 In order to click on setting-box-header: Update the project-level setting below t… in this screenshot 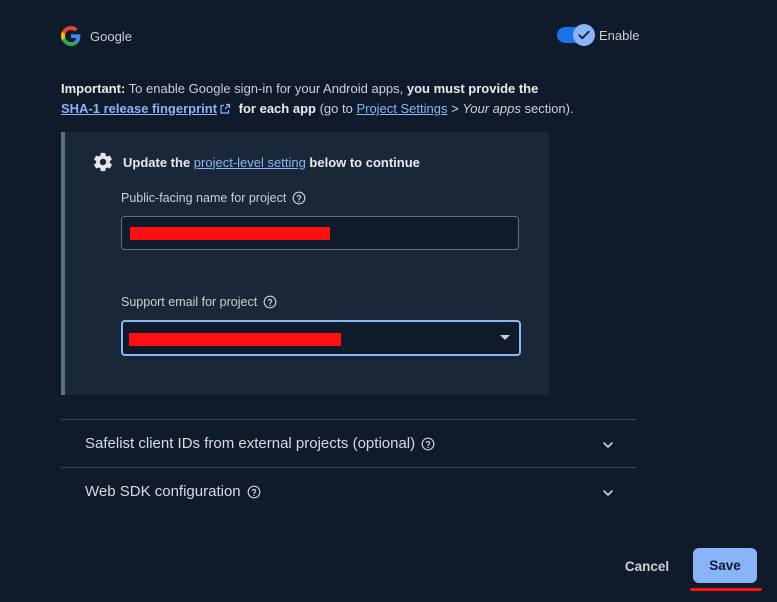, I will do `click(256, 162)`.